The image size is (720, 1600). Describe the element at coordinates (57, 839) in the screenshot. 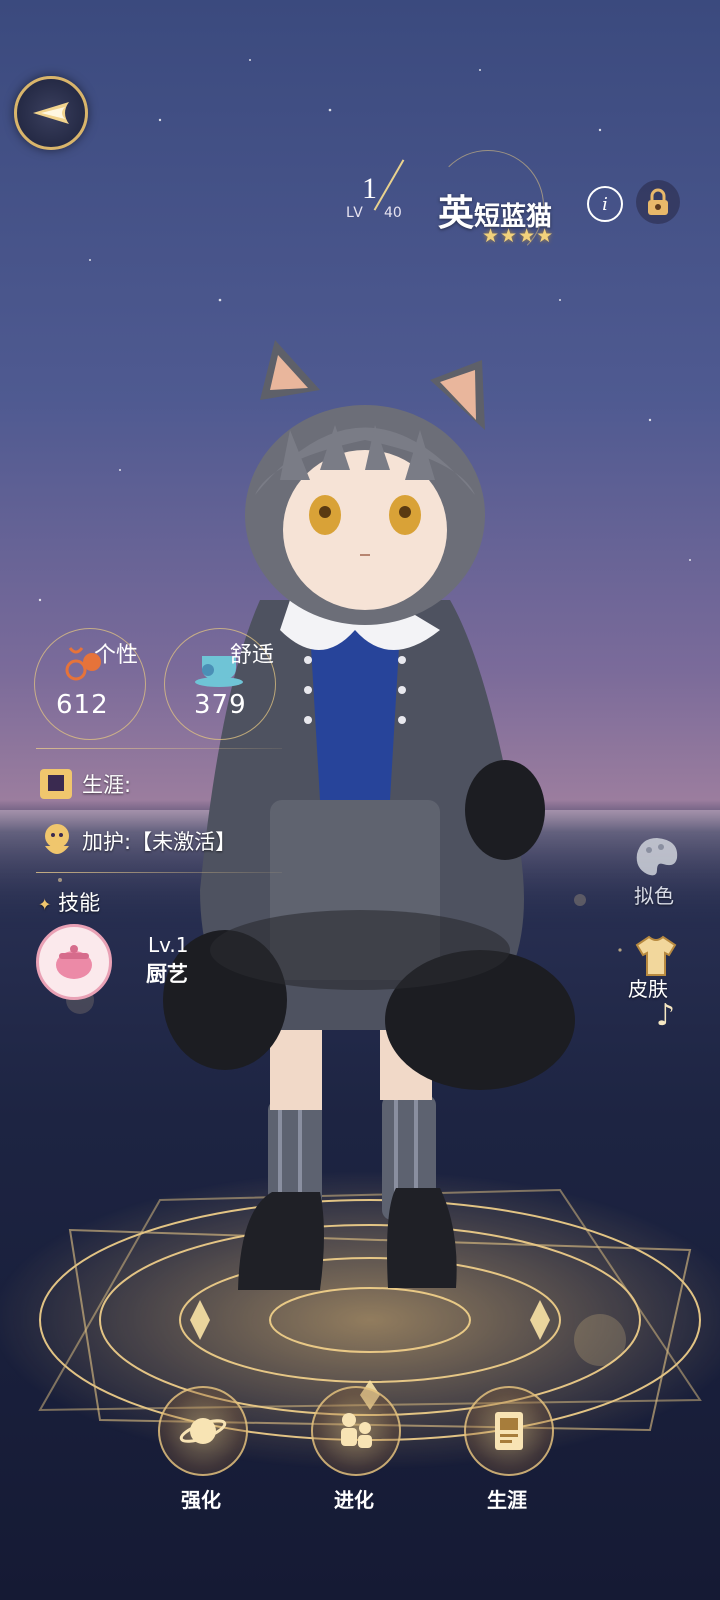

I see `bless-spirit-icon` at that location.